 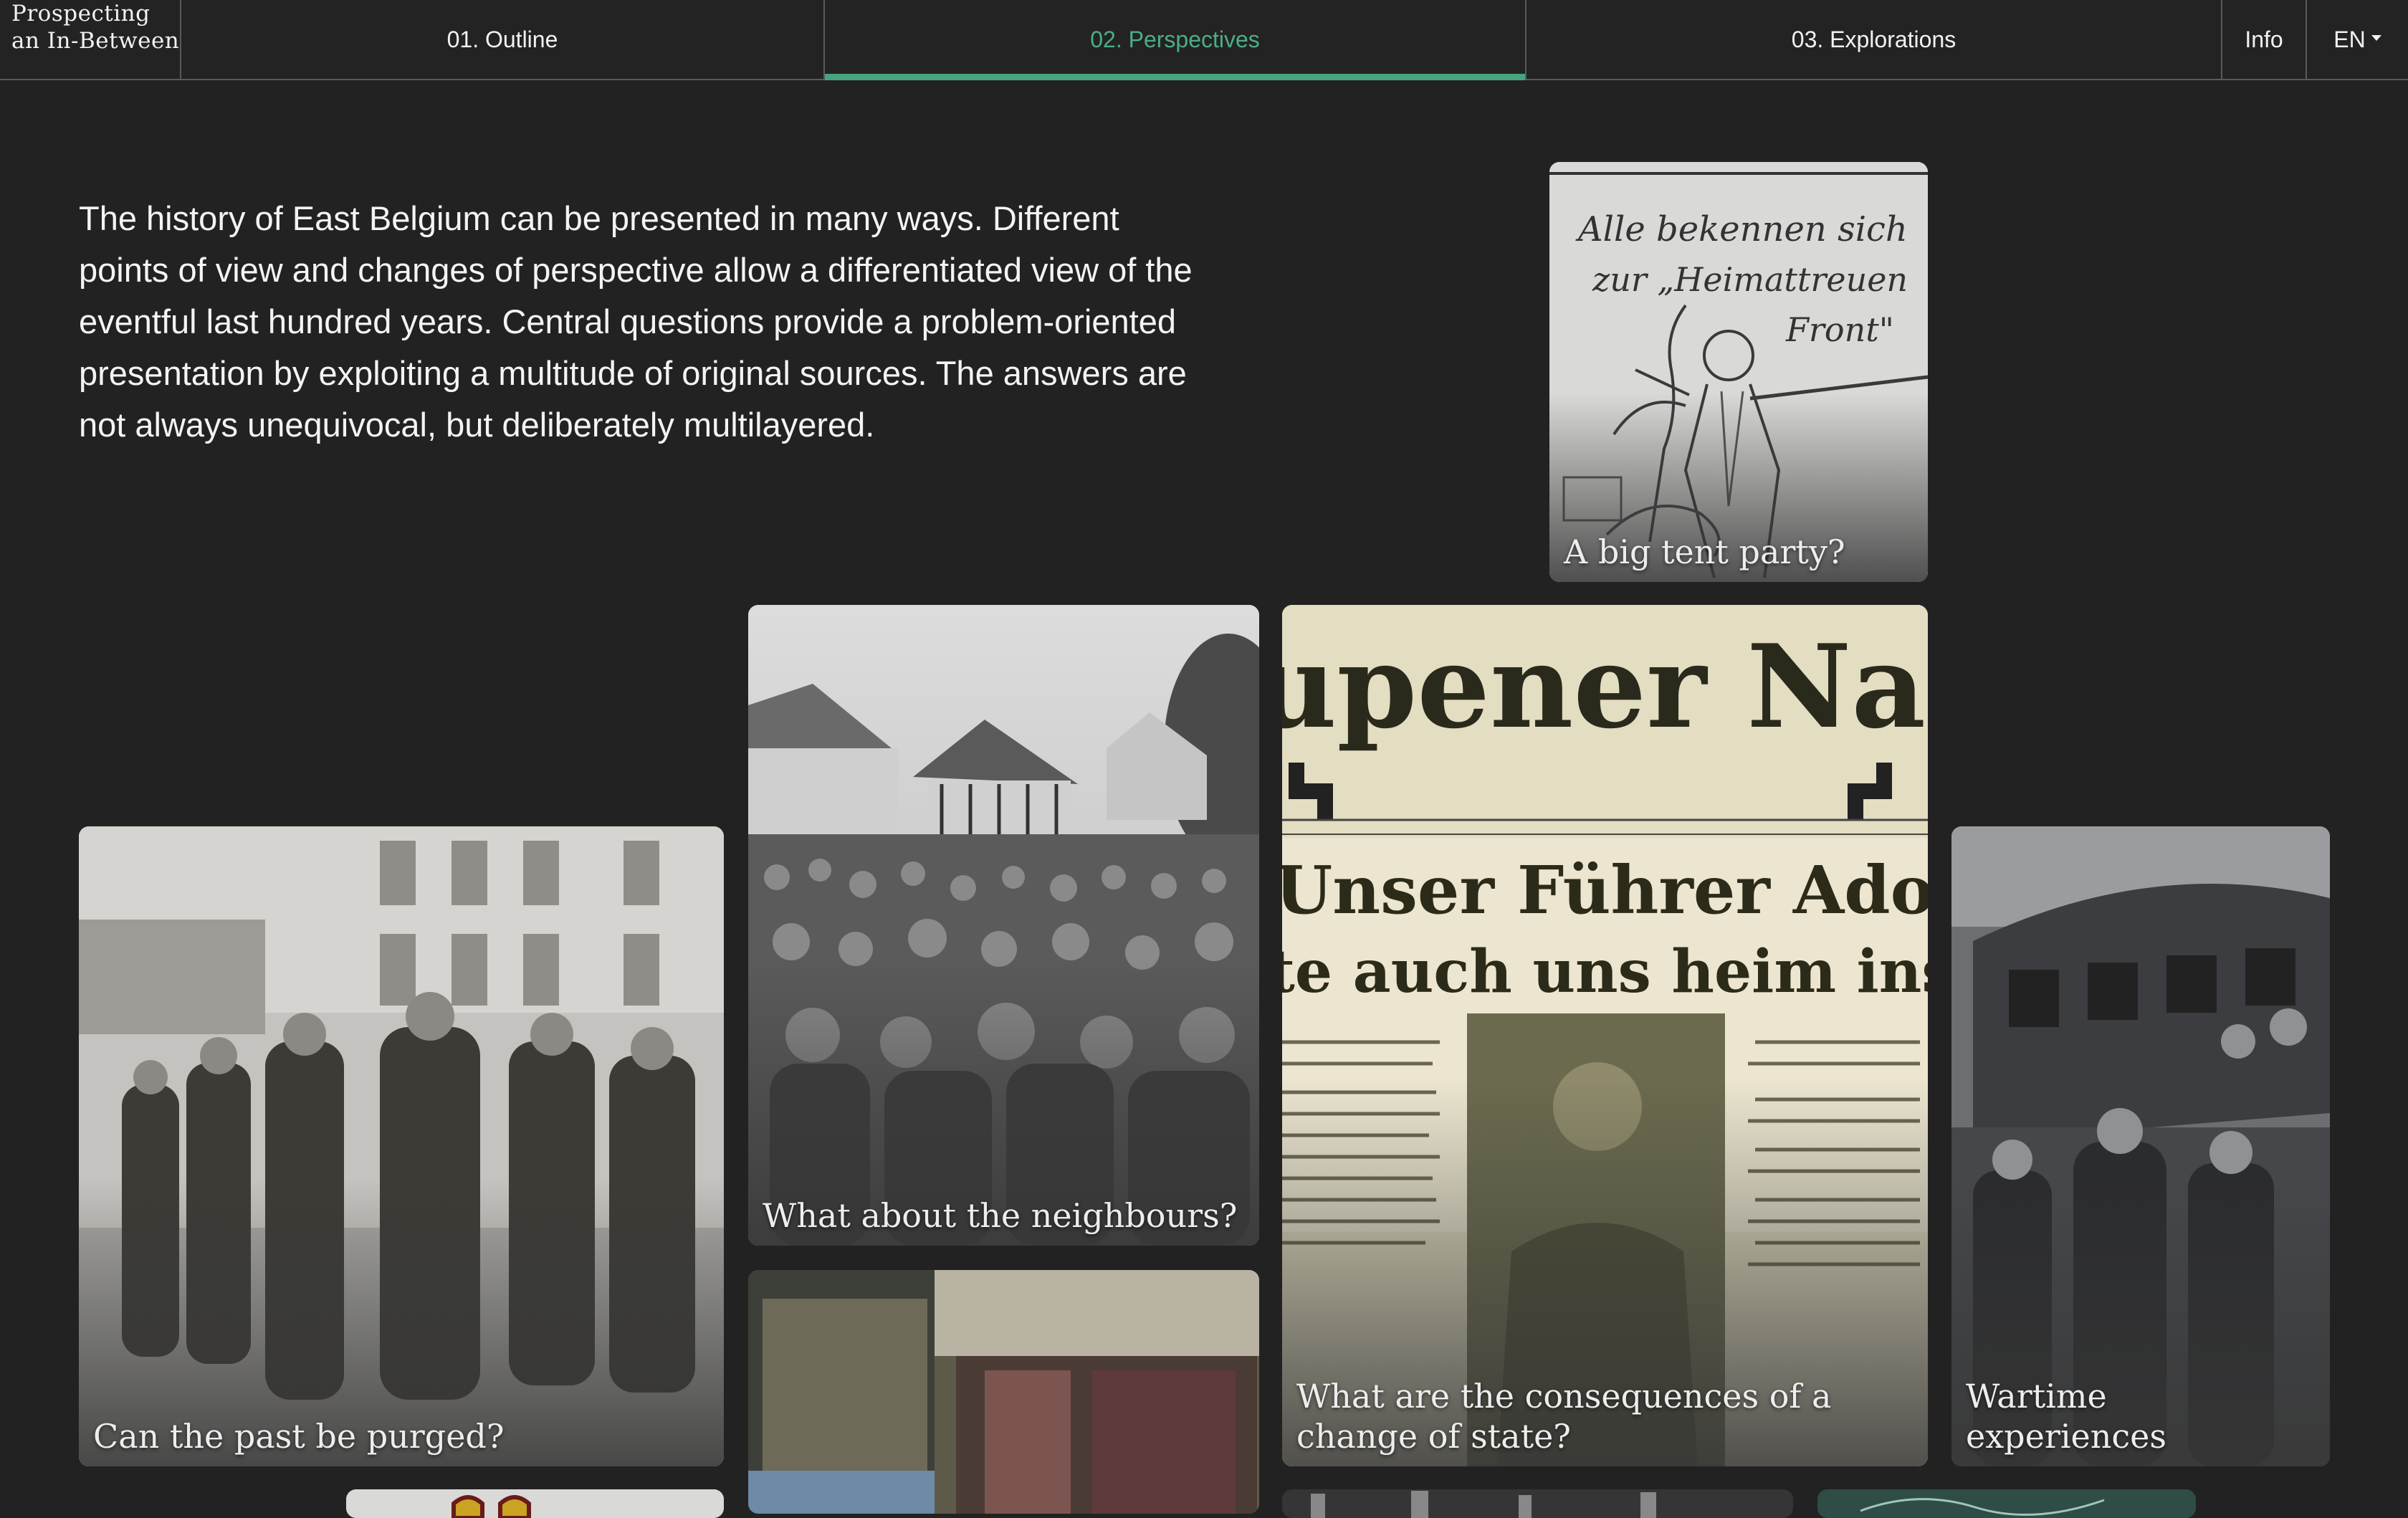 I want to click on tab-explorations: 03. Explorations, so click(x=1874, y=39).